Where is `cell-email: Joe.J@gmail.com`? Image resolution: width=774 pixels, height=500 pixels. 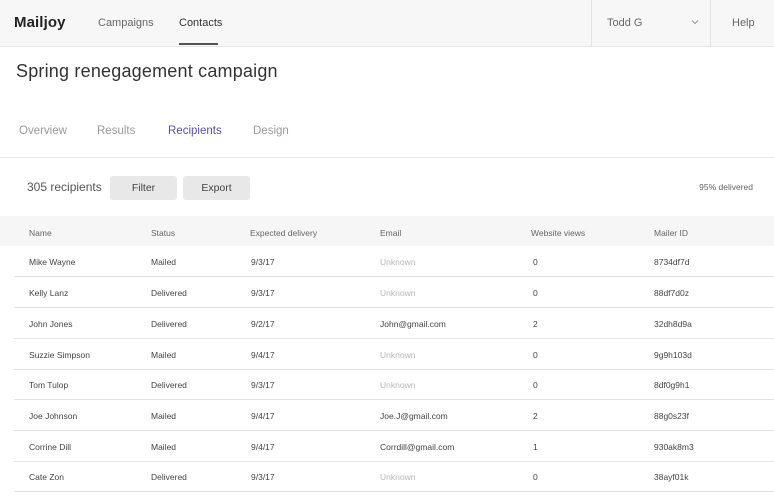 cell-email: Joe.J@gmail.com is located at coordinates (414, 416).